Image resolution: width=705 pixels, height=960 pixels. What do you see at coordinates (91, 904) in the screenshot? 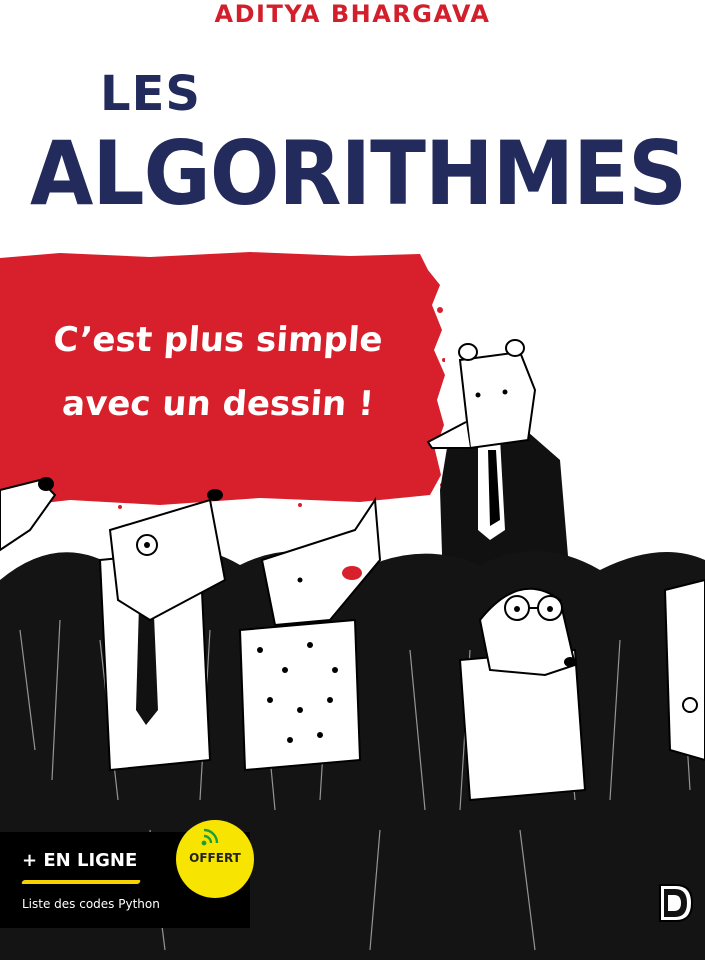
I see `online-description: Liste des codes Python` at bounding box center [91, 904].